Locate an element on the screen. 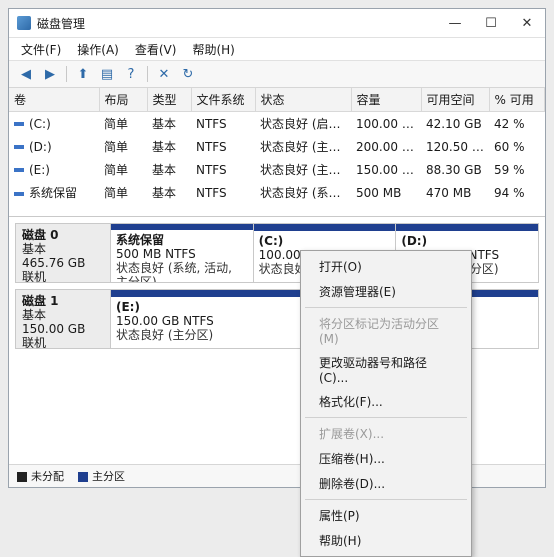 The width and height of the screenshot is (554, 557). menu-file: 文件(F) is located at coordinates (41, 49).